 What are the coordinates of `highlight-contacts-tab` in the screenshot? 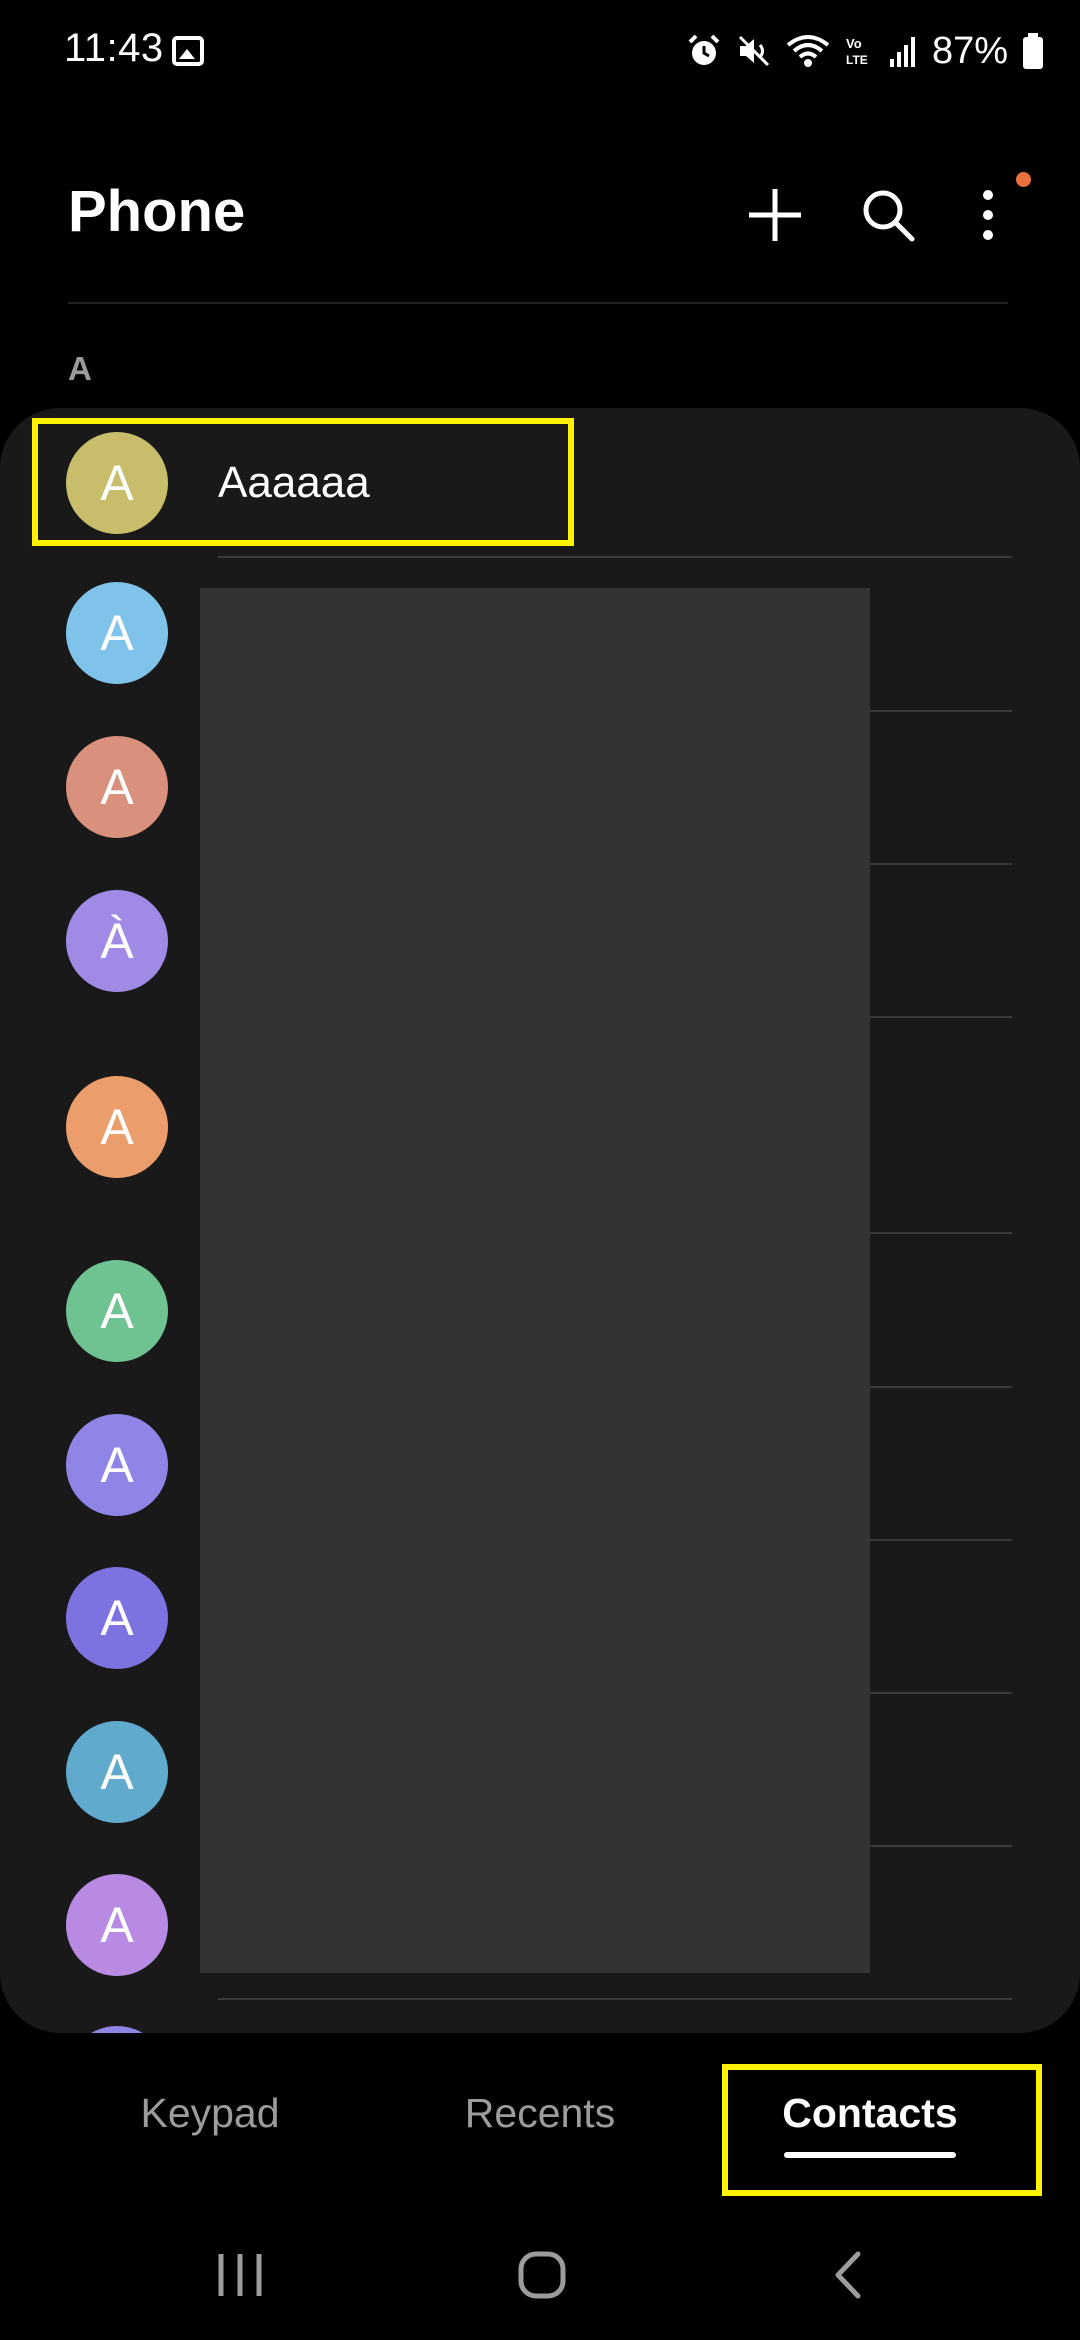 It's located at (882, 2130).